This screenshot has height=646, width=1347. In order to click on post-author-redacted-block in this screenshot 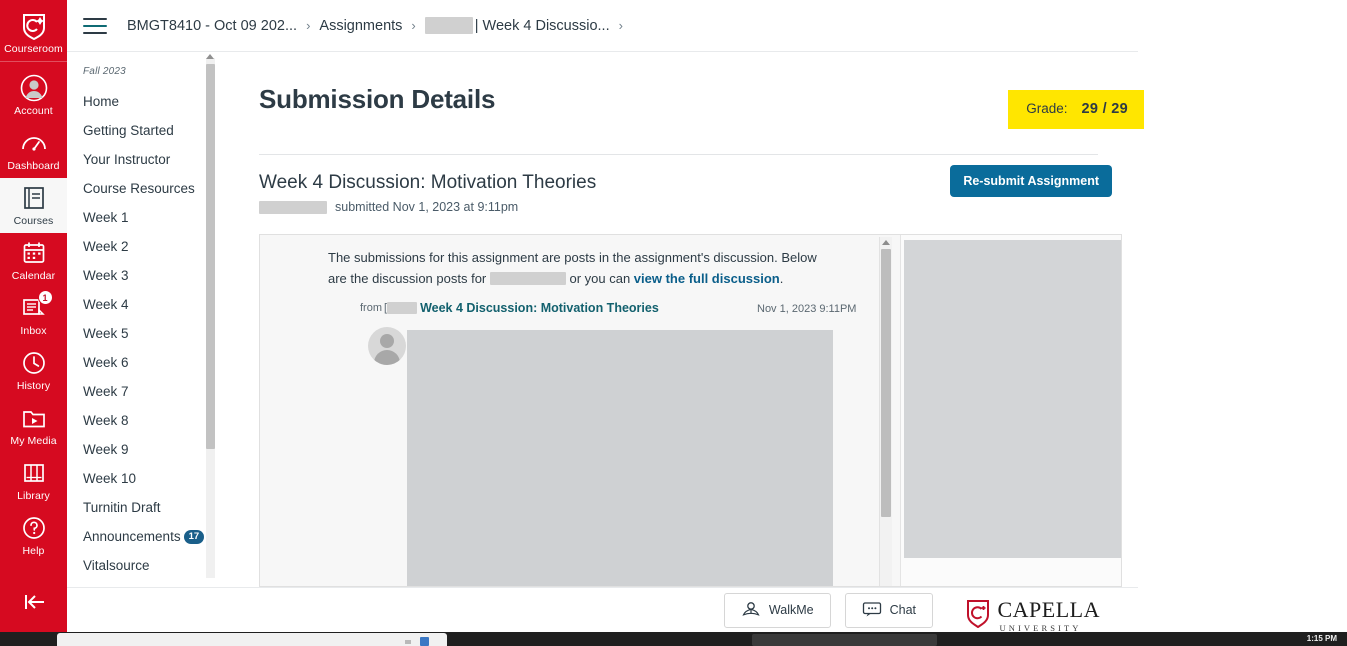, I will do `click(402, 308)`.